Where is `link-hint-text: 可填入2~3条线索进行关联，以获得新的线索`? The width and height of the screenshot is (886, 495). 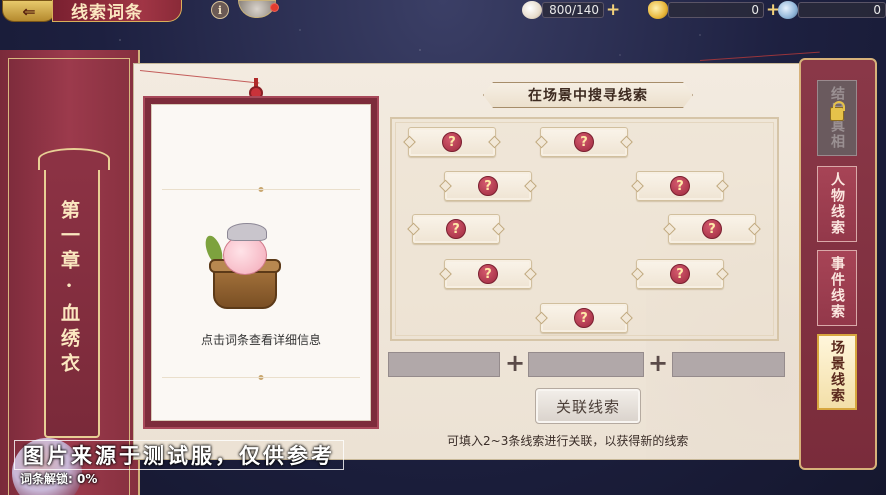 link-hint-text: 可填入2~3条线索进行关联，以获得新的线索 is located at coordinates (568, 441).